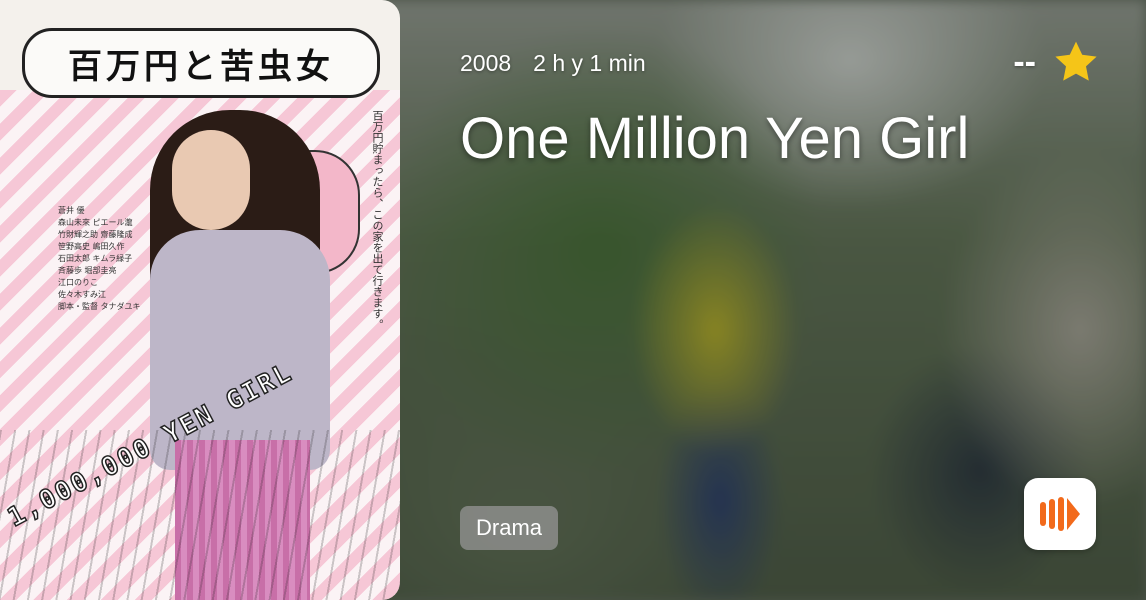  What do you see at coordinates (211, 180) in the screenshot?
I see `poster-figure-face` at bounding box center [211, 180].